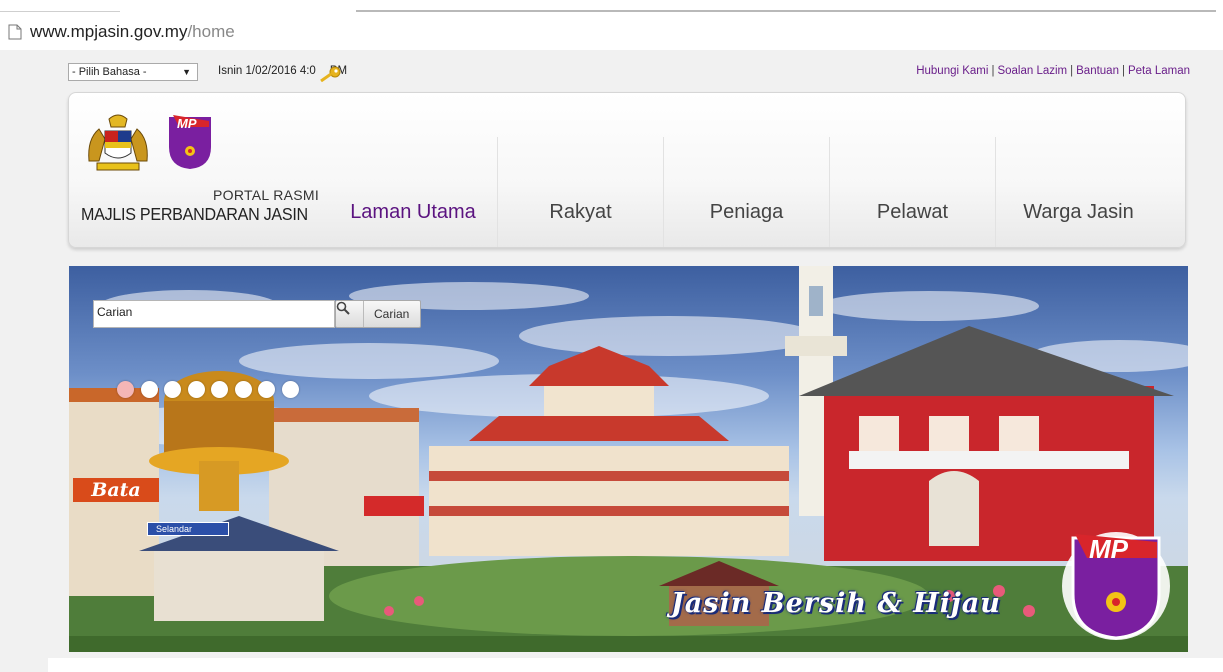  I want to click on search-button: Carian, so click(378, 314).